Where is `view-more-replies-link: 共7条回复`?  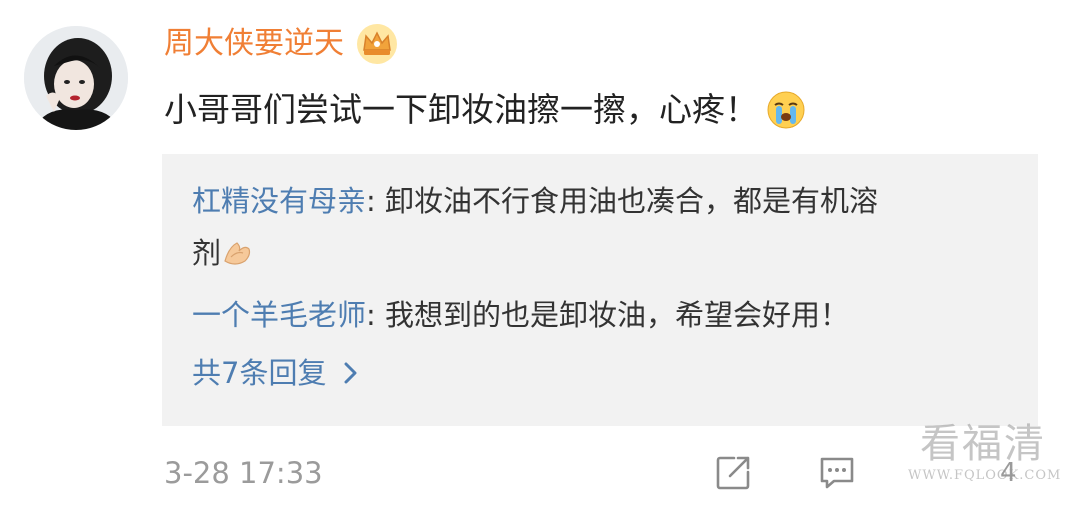 view-more-replies-link: 共7条回复 is located at coordinates (276, 373).